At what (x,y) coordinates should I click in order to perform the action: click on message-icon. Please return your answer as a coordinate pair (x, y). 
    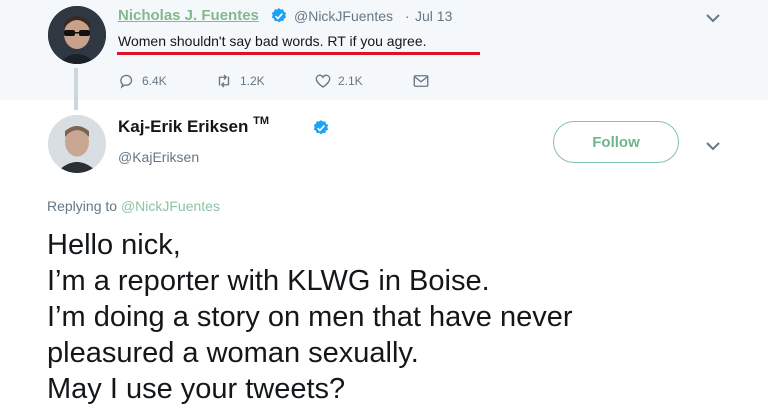
    Looking at the image, I should click on (421, 81).